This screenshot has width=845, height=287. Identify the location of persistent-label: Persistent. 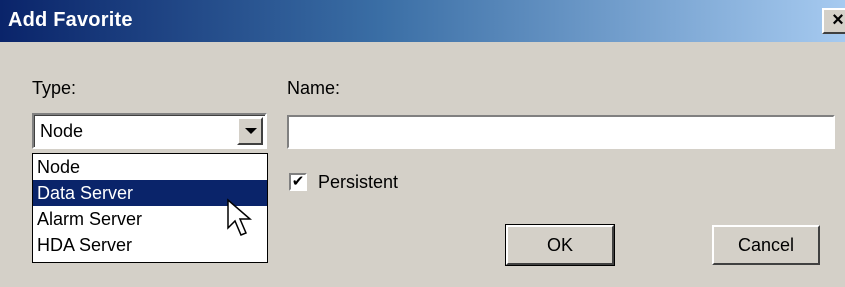
(358, 182).